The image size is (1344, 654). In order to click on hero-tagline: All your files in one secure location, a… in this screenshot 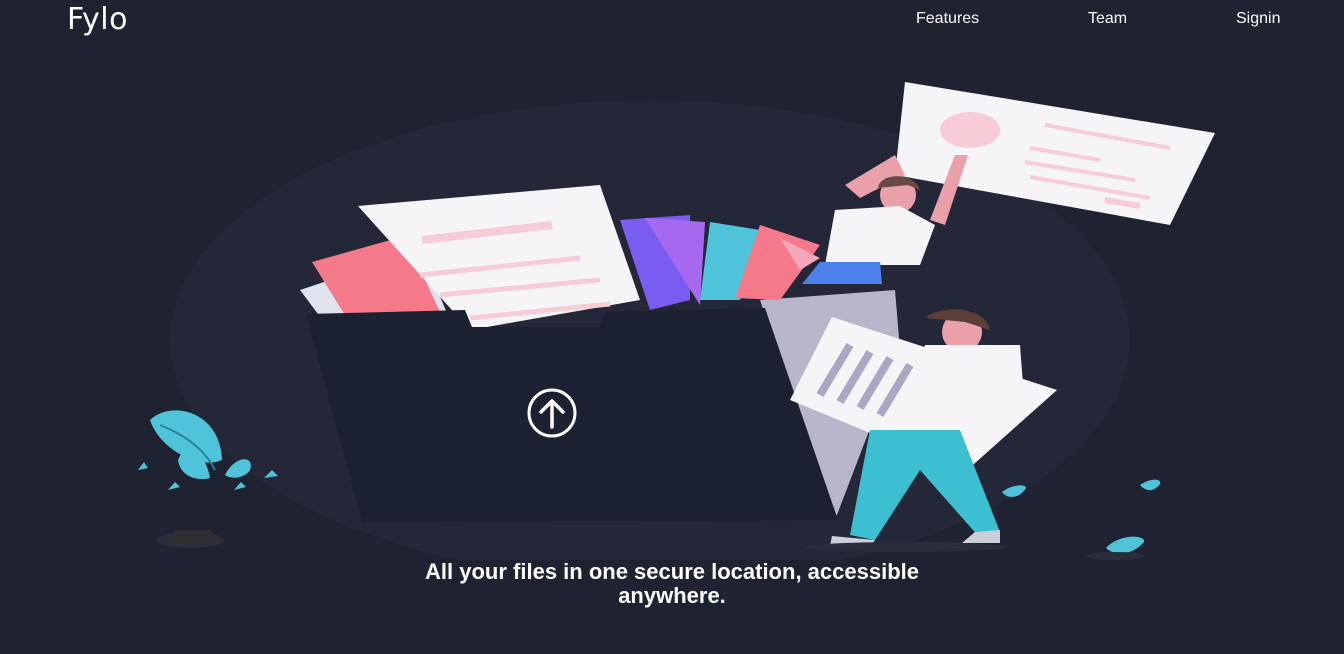, I will do `click(672, 583)`.